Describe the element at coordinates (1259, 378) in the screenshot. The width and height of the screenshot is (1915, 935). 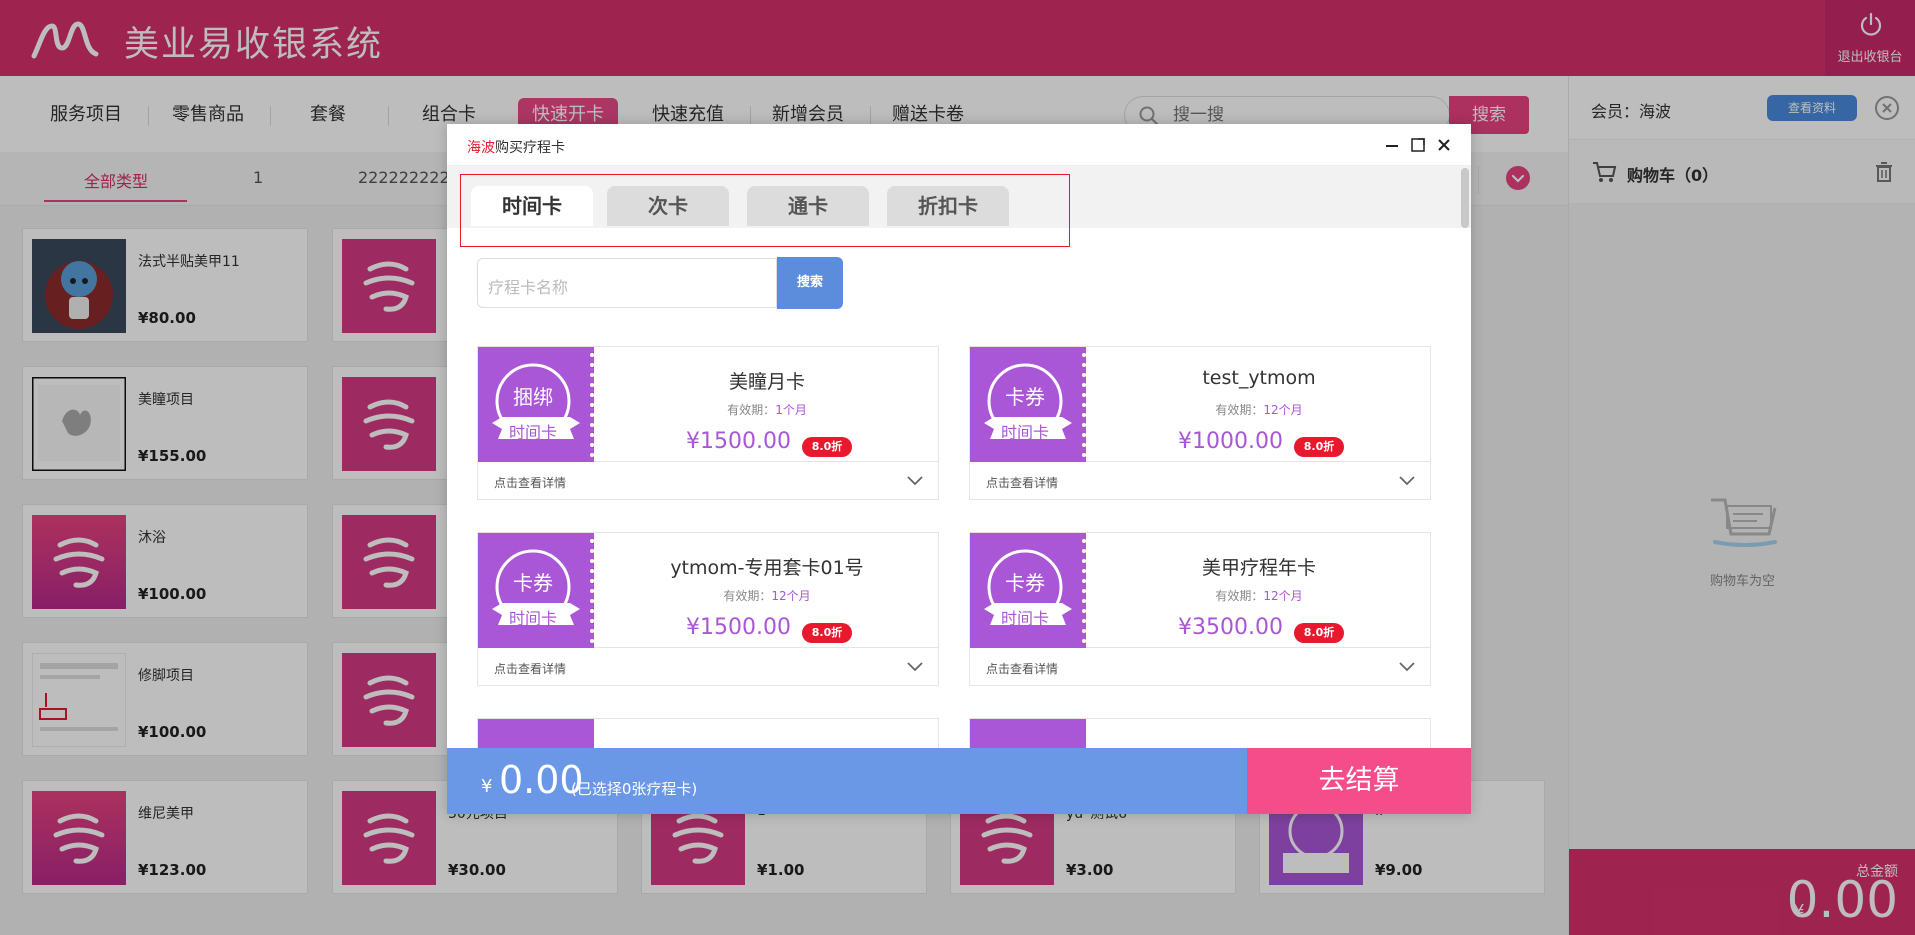
I see `card-name: test_ytmom` at that location.